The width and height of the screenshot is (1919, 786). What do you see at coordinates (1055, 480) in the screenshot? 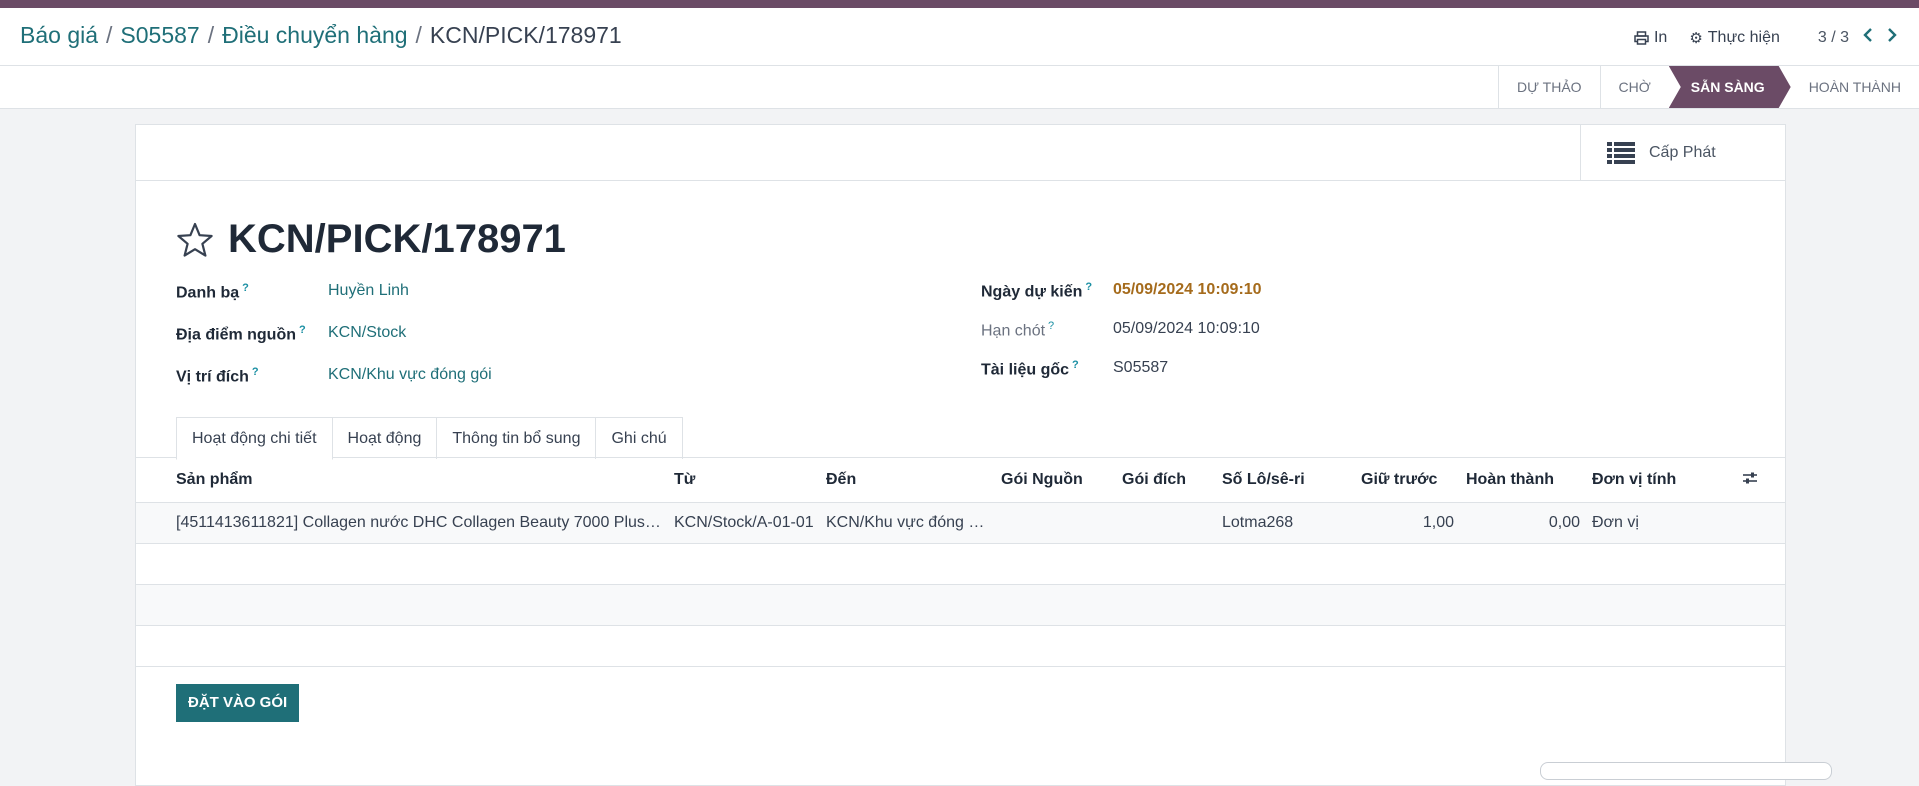
I see `column-header-source-package: Gói Nguồn` at bounding box center [1055, 480].